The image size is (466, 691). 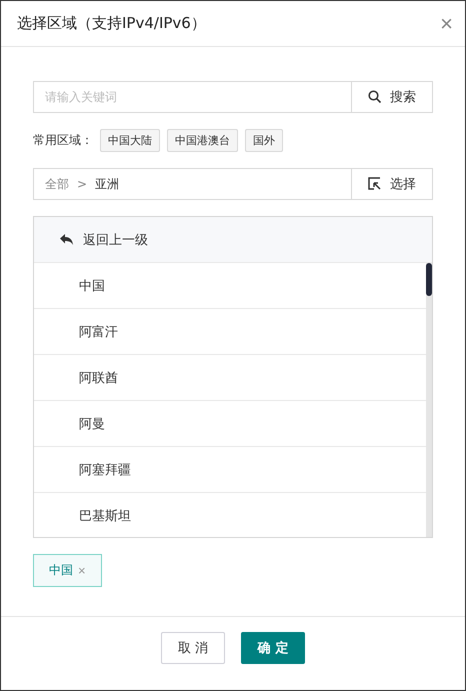 I want to click on search-icon, so click(x=375, y=97).